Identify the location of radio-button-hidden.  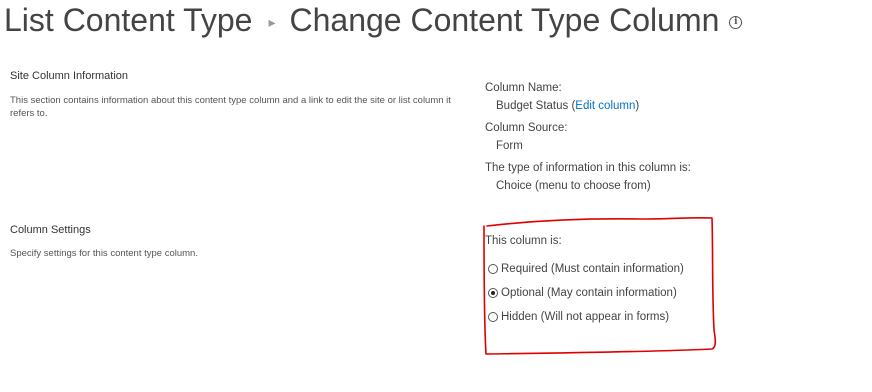
(493, 317).